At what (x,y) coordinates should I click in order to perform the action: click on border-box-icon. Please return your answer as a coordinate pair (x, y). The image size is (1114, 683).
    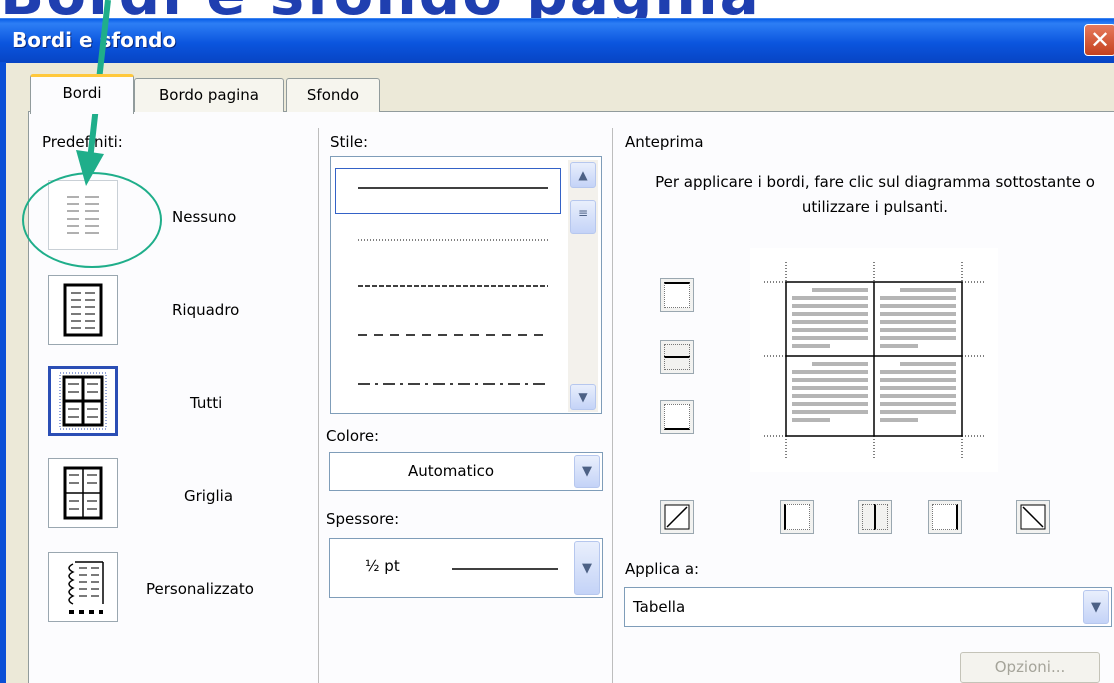
    Looking at the image, I should click on (83, 310).